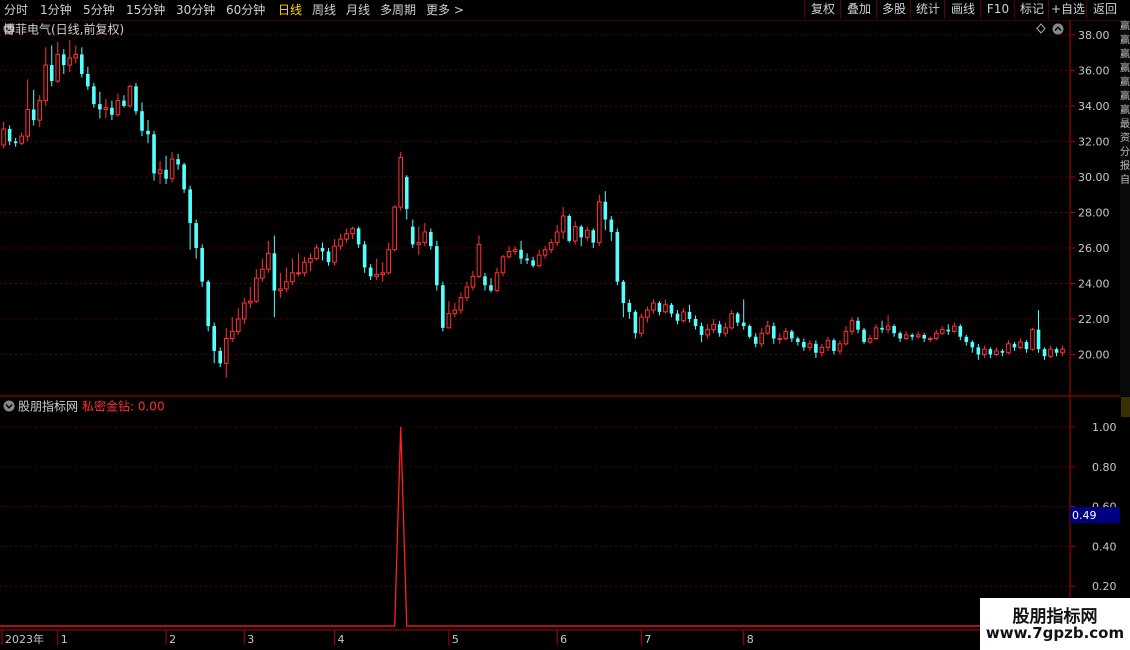 This screenshot has width=1130, height=650. Describe the element at coordinates (64, 639) in the screenshot. I see `date-label: 1` at that location.